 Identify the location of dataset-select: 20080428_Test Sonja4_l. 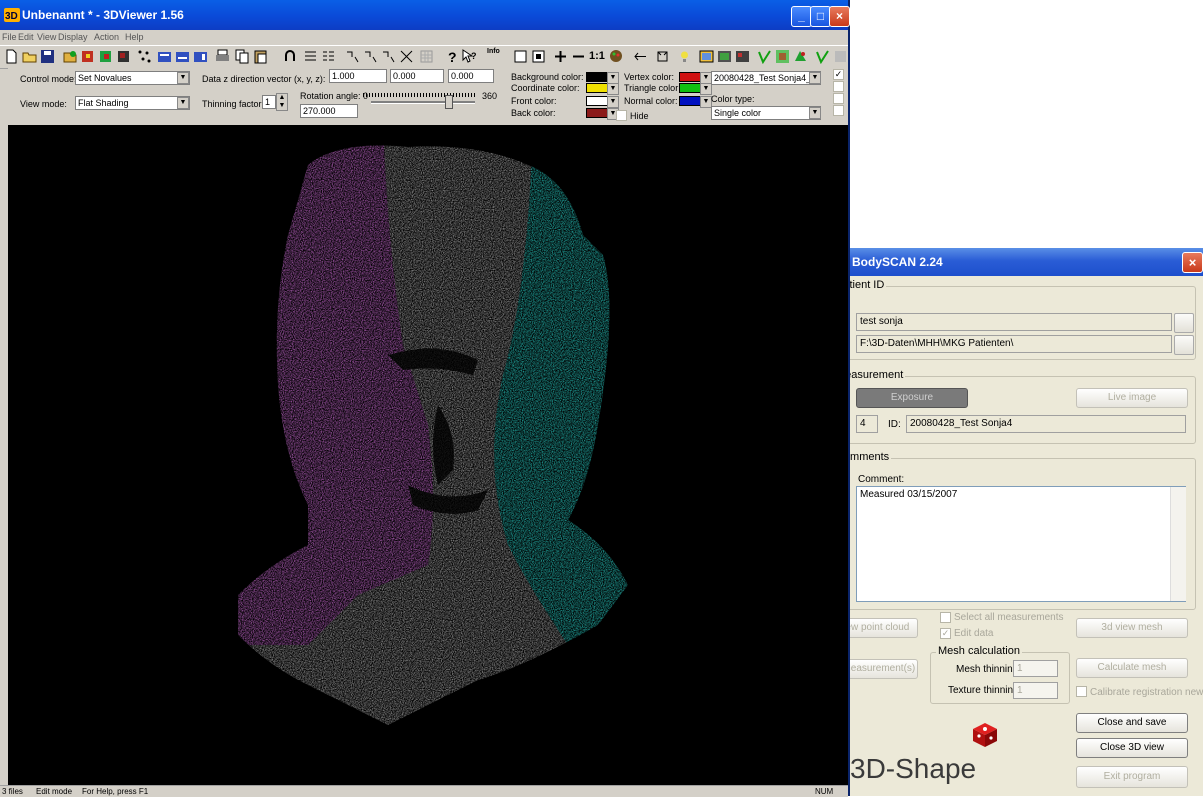
(766, 78).